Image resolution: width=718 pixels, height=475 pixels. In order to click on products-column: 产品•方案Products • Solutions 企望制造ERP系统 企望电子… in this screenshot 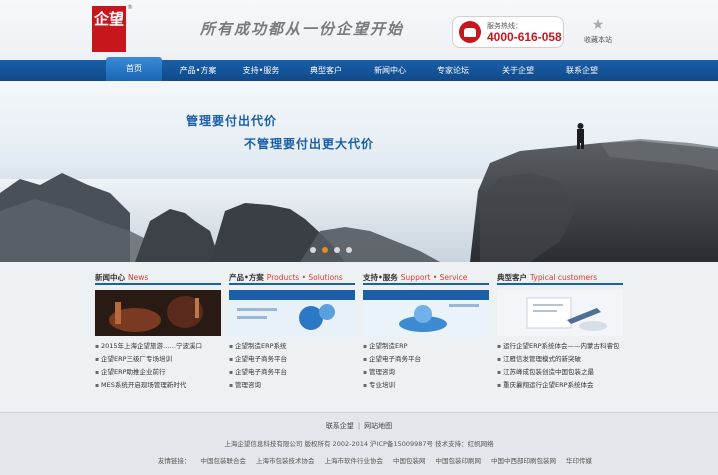, I will do `click(292, 332)`.